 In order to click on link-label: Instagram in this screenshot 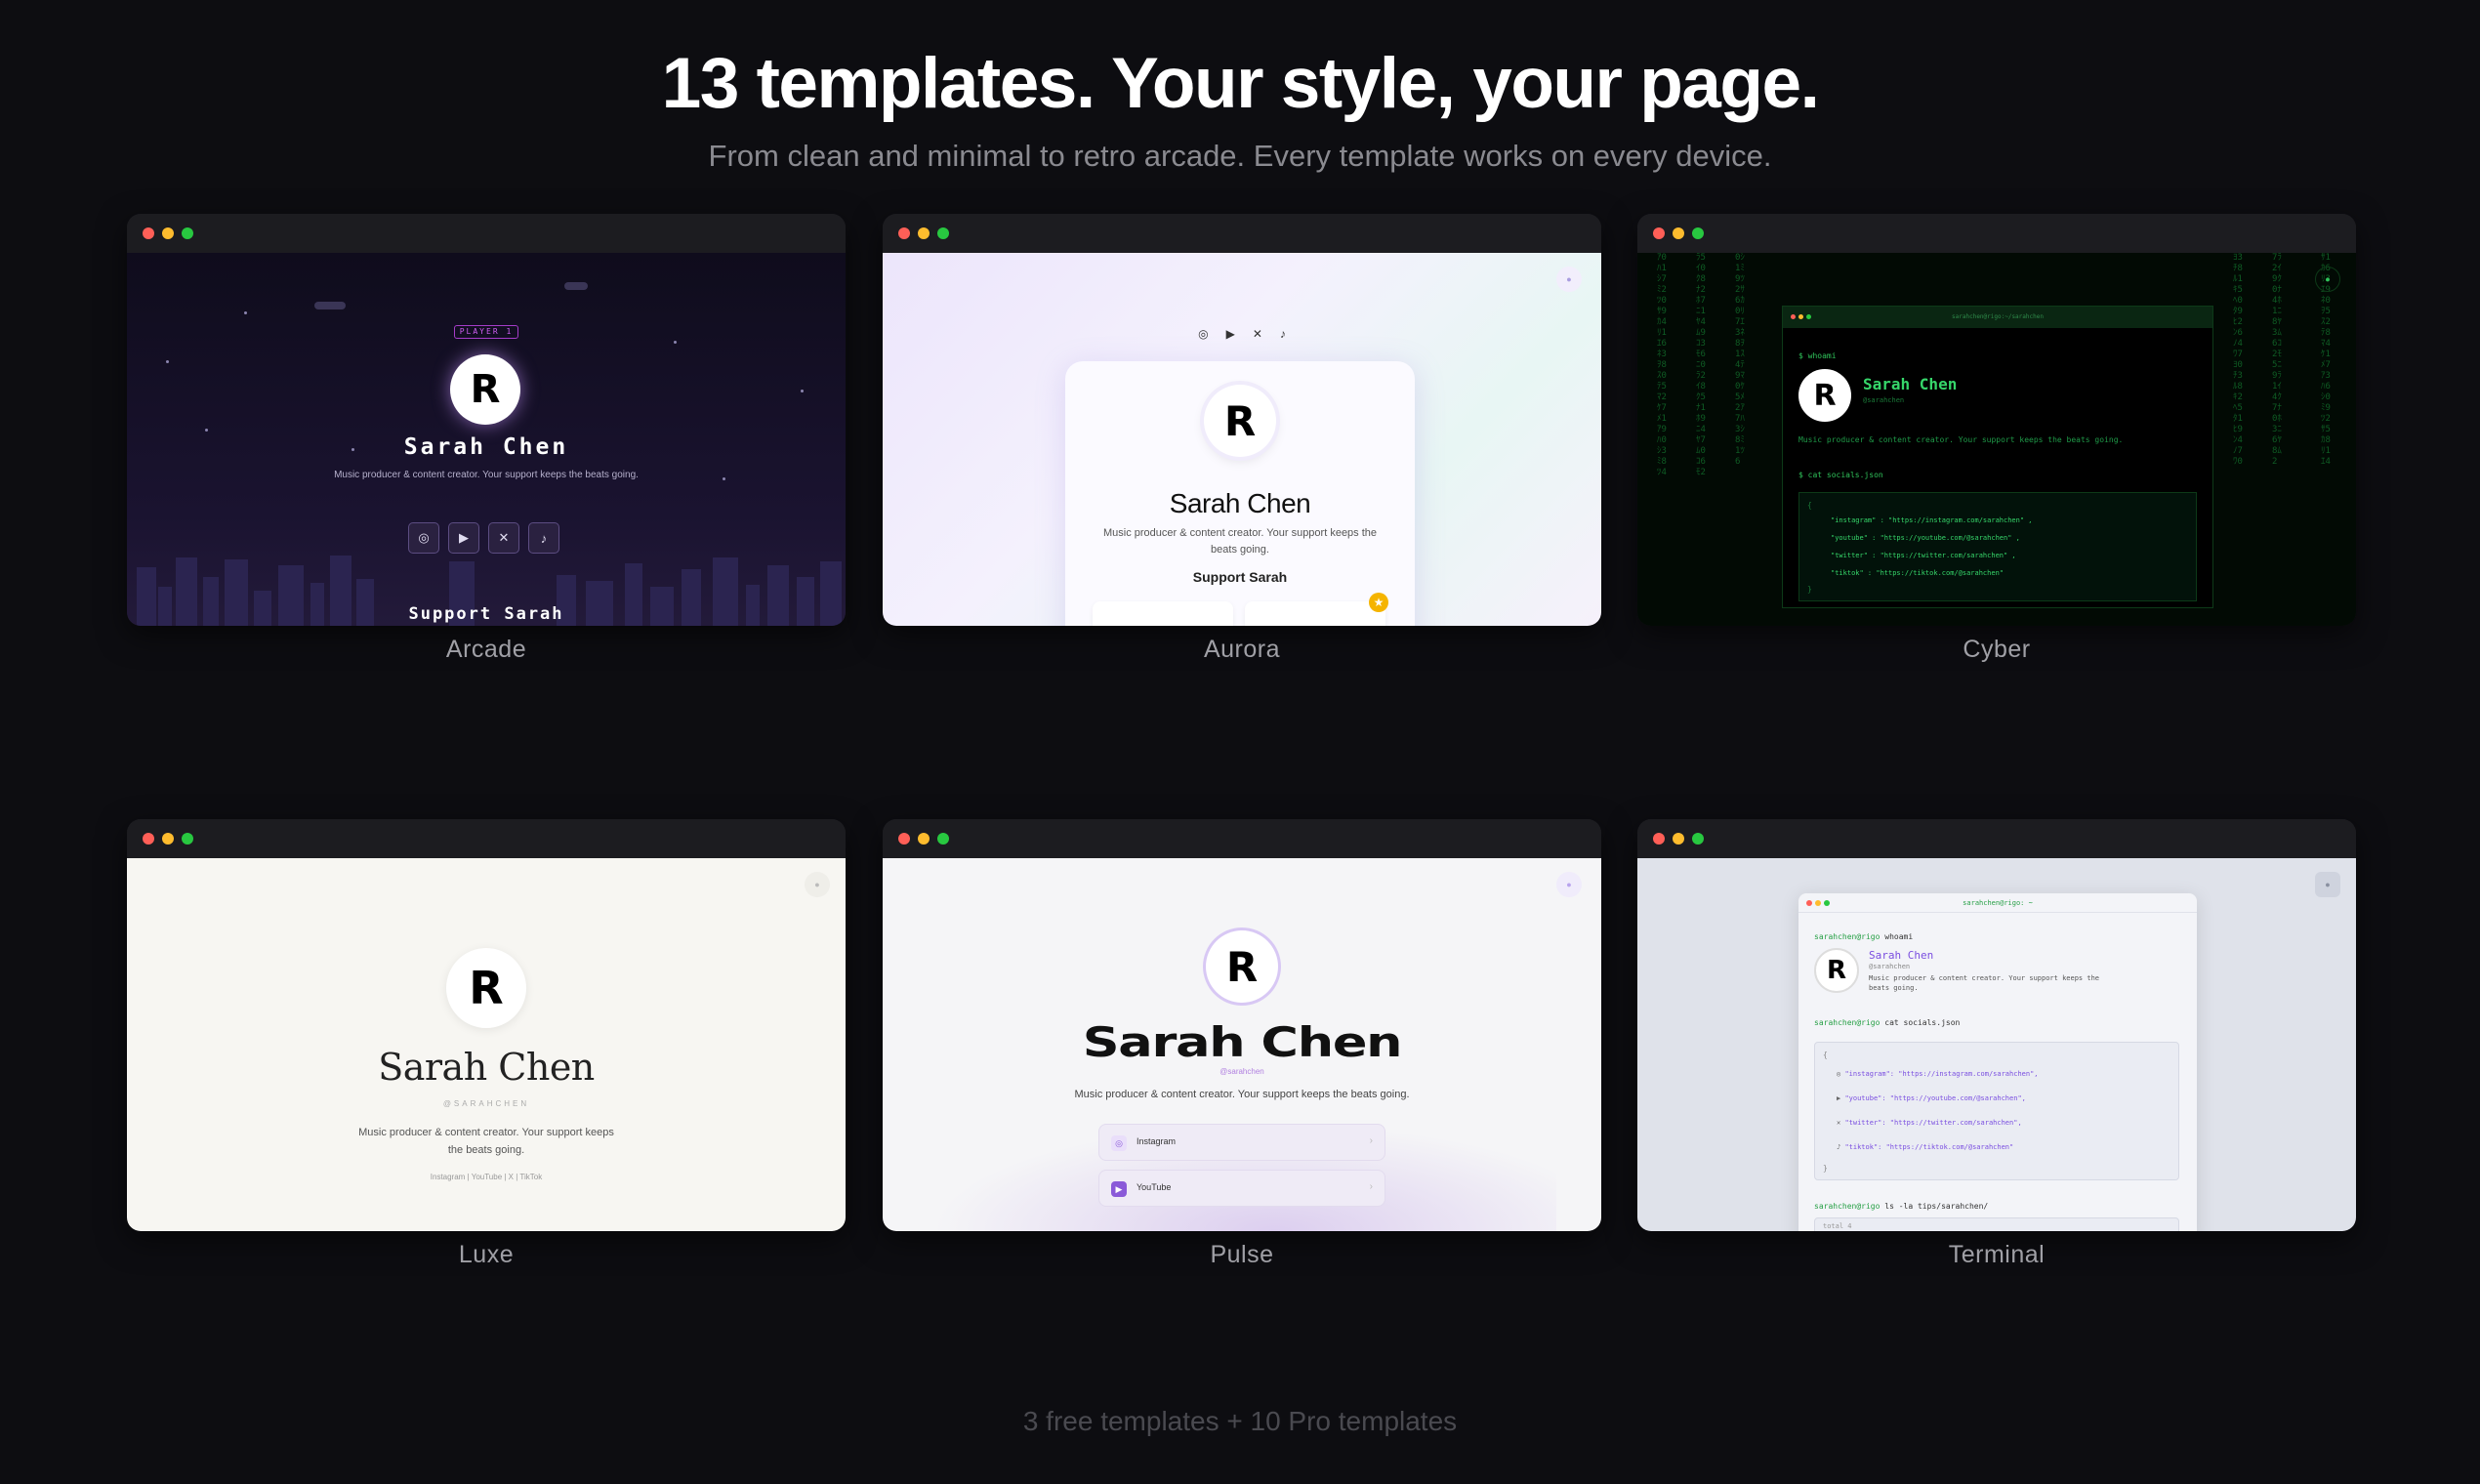, I will do `click(1157, 1141)`.